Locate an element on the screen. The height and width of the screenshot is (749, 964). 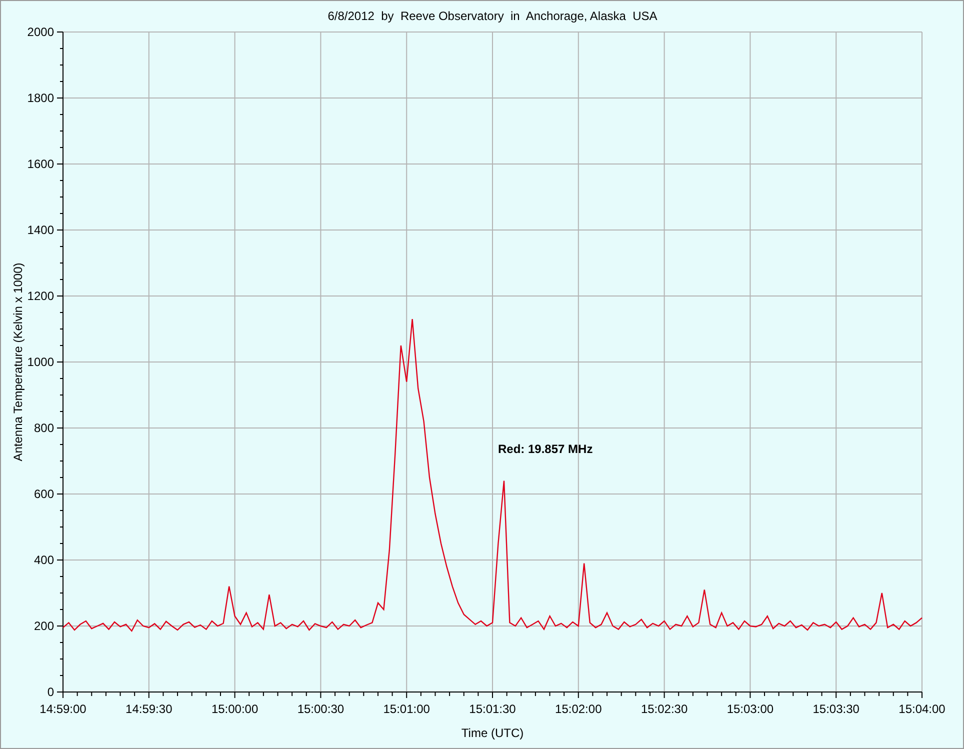
tick-label: 400 is located at coordinates (44, 560).